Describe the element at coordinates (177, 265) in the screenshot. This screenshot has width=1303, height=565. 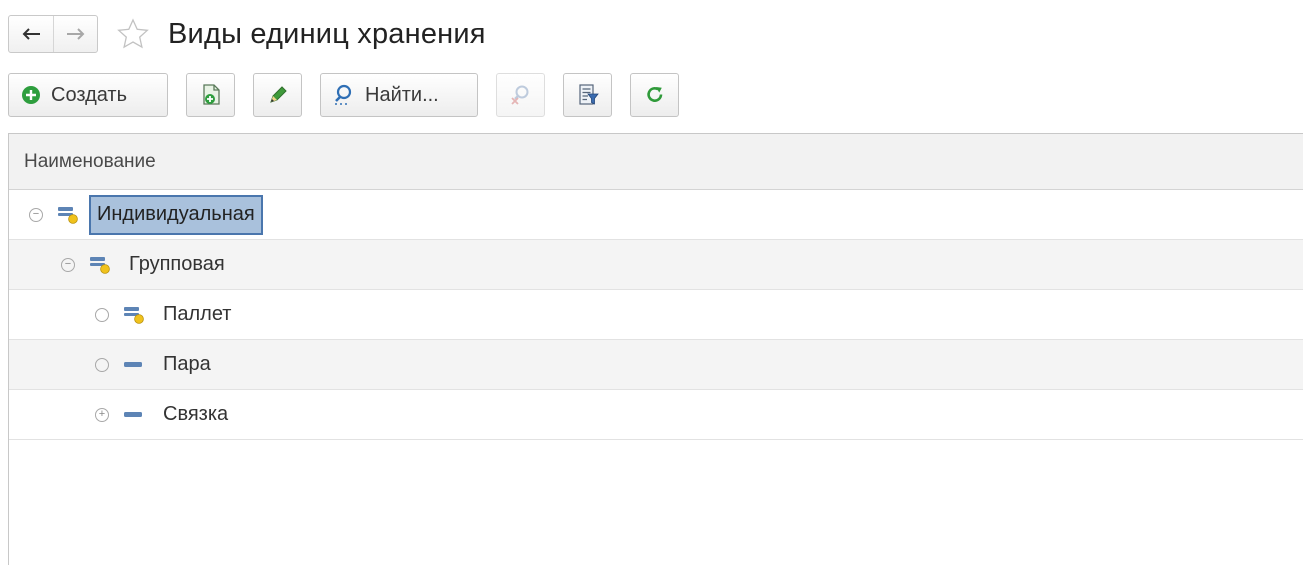
I see `tree-item-label: Групповая` at that location.